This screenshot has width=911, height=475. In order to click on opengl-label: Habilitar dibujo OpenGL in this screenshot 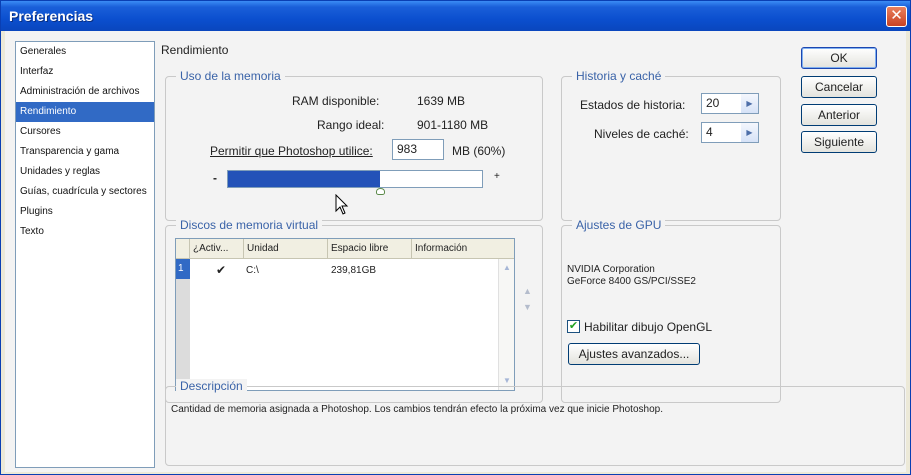, I will do `click(648, 327)`.